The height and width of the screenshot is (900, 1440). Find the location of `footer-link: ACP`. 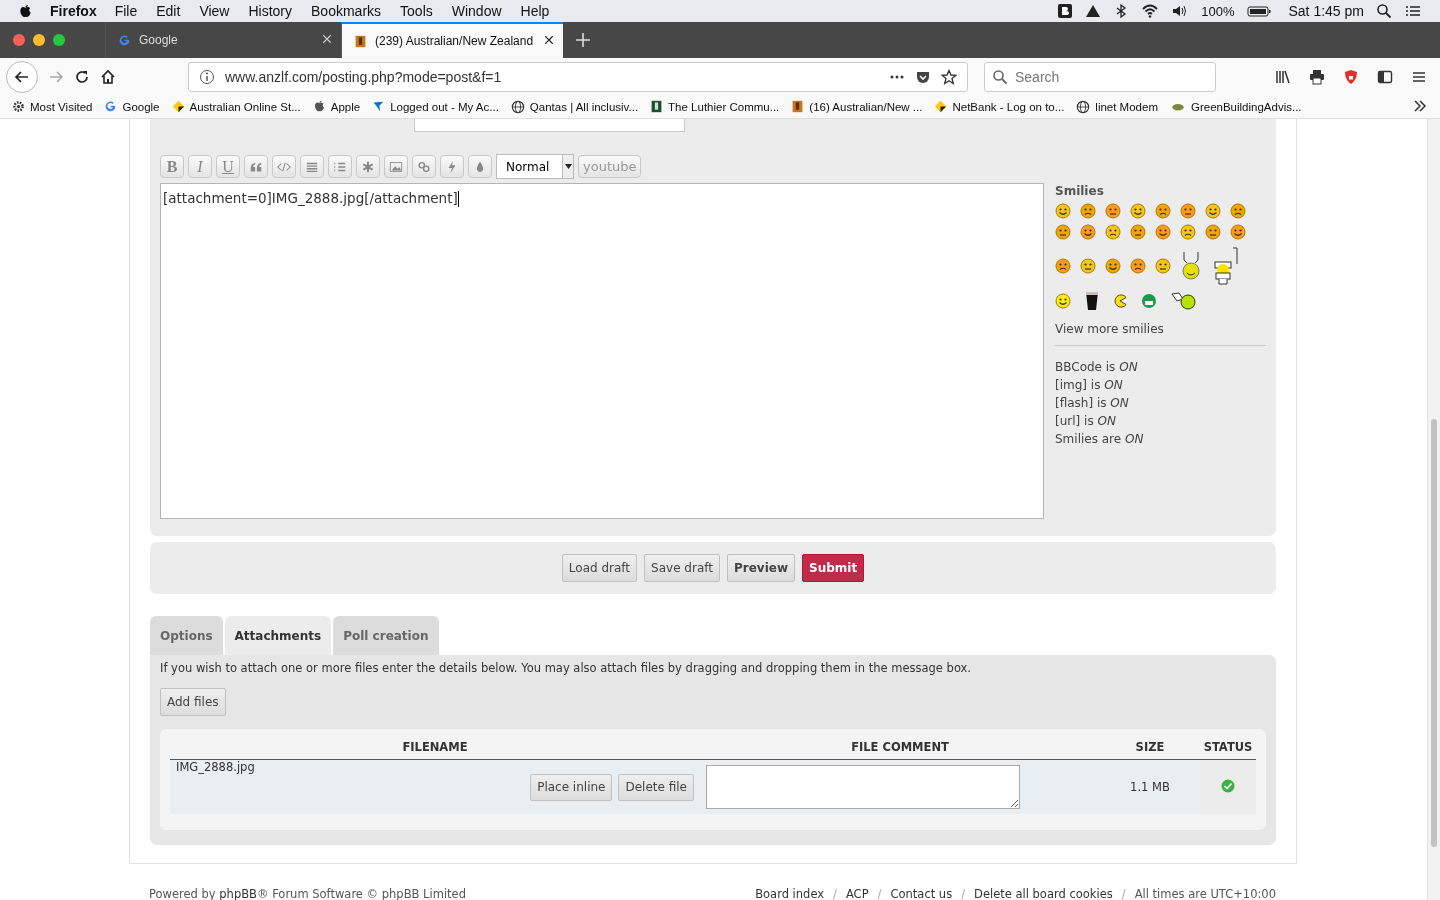

footer-link: ACP is located at coordinates (857, 893).